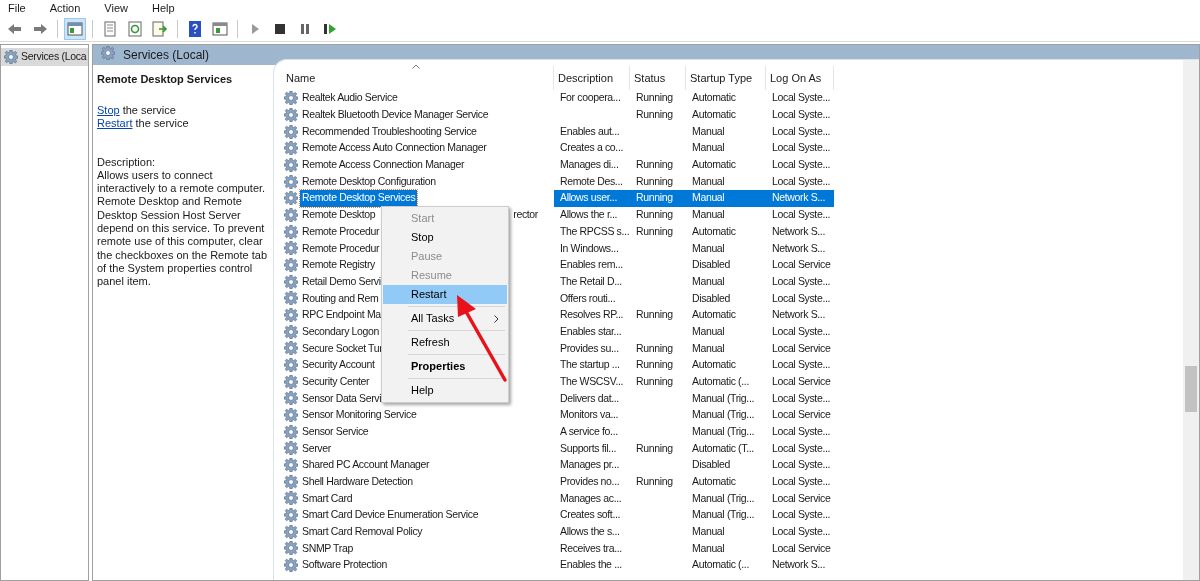 The image size is (1200, 581). What do you see at coordinates (115, 123) in the screenshot?
I see `link: Restart` at bounding box center [115, 123].